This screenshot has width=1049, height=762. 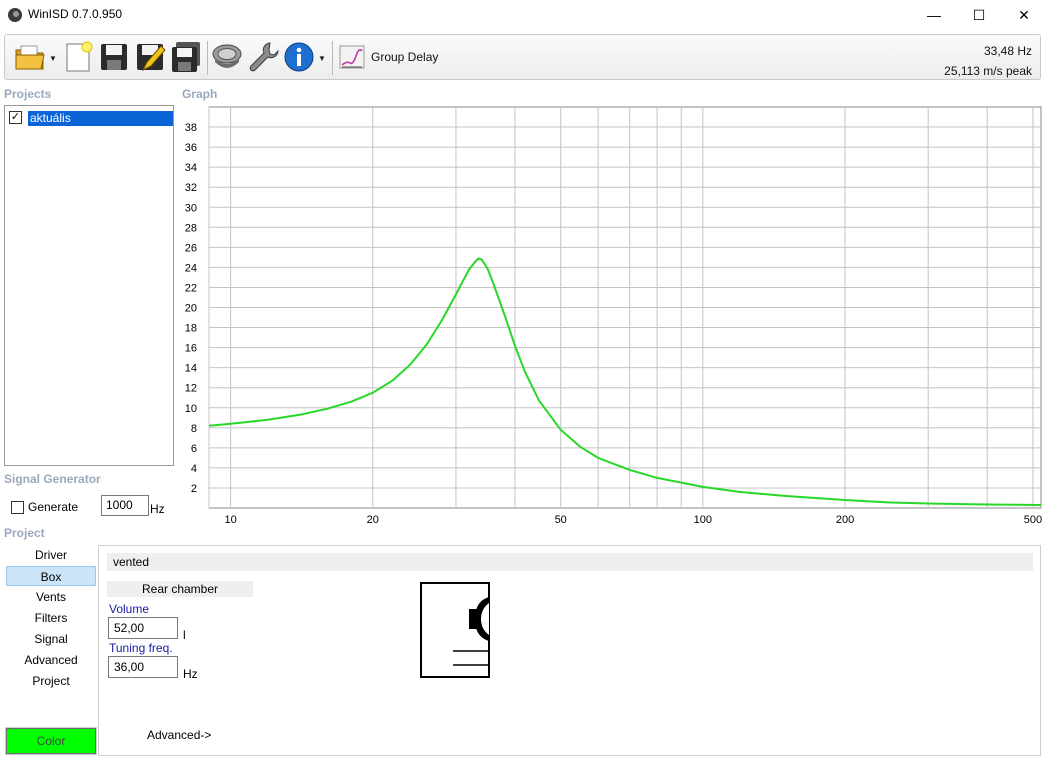 What do you see at coordinates (186, 57) in the screenshot?
I see `save-all-icon` at bounding box center [186, 57].